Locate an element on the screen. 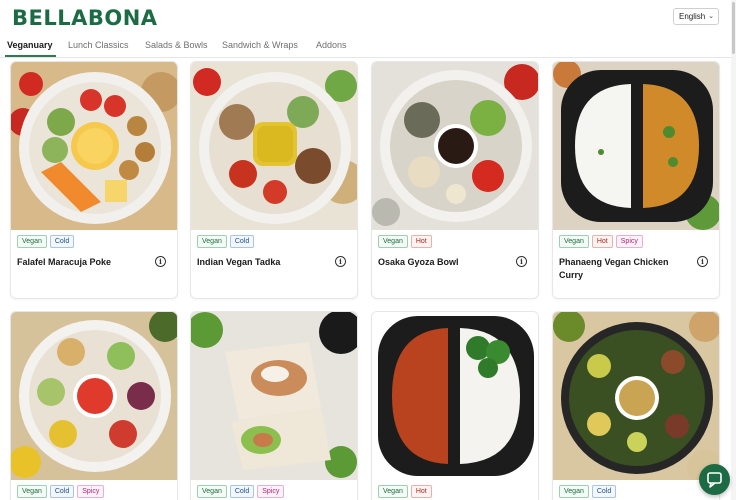  product-title: Indian Vegan Tadka is located at coordinates (262, 262).